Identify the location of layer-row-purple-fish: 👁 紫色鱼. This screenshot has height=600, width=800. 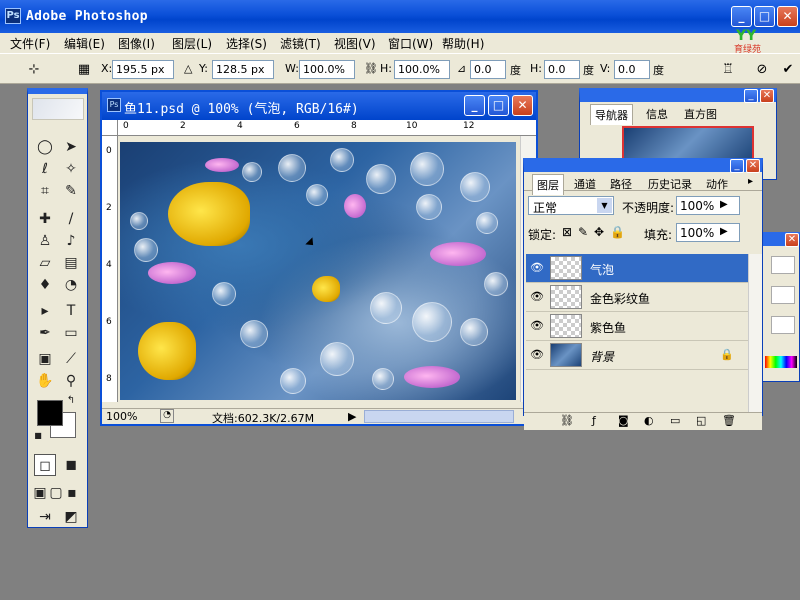
(637, 326).